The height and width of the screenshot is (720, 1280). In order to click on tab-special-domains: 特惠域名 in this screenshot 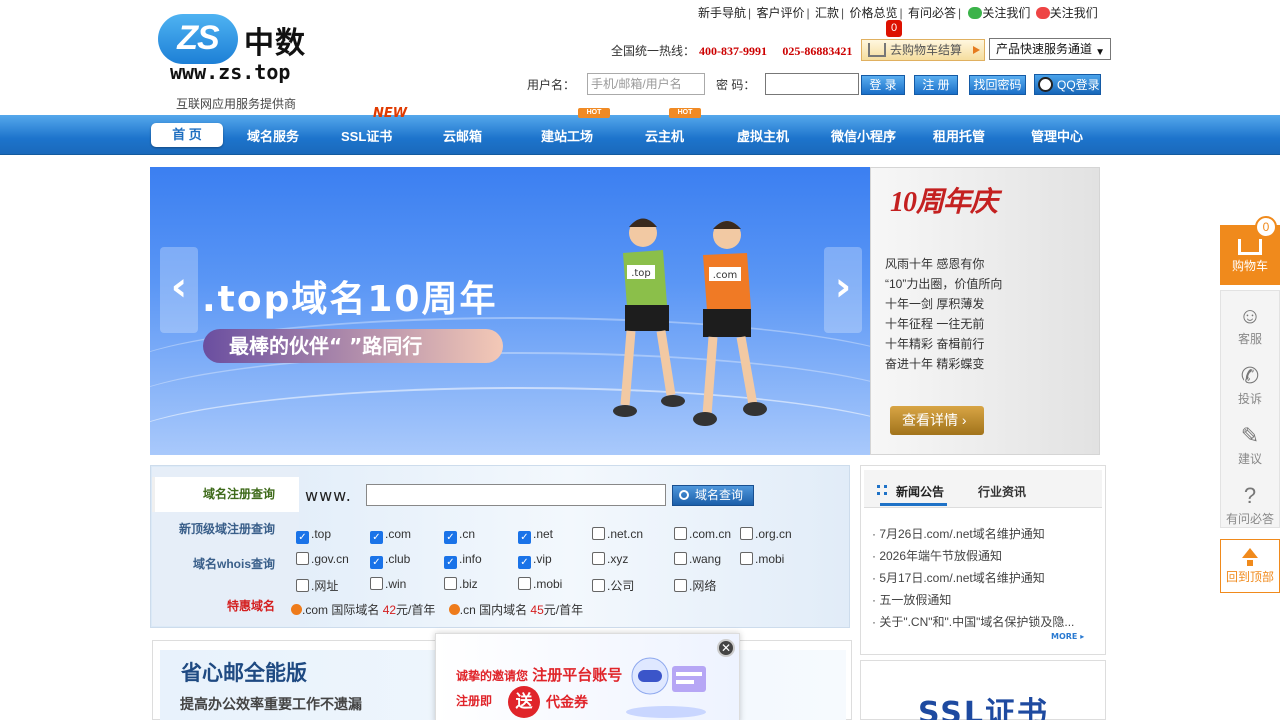, I will do `click(225, 606)`.